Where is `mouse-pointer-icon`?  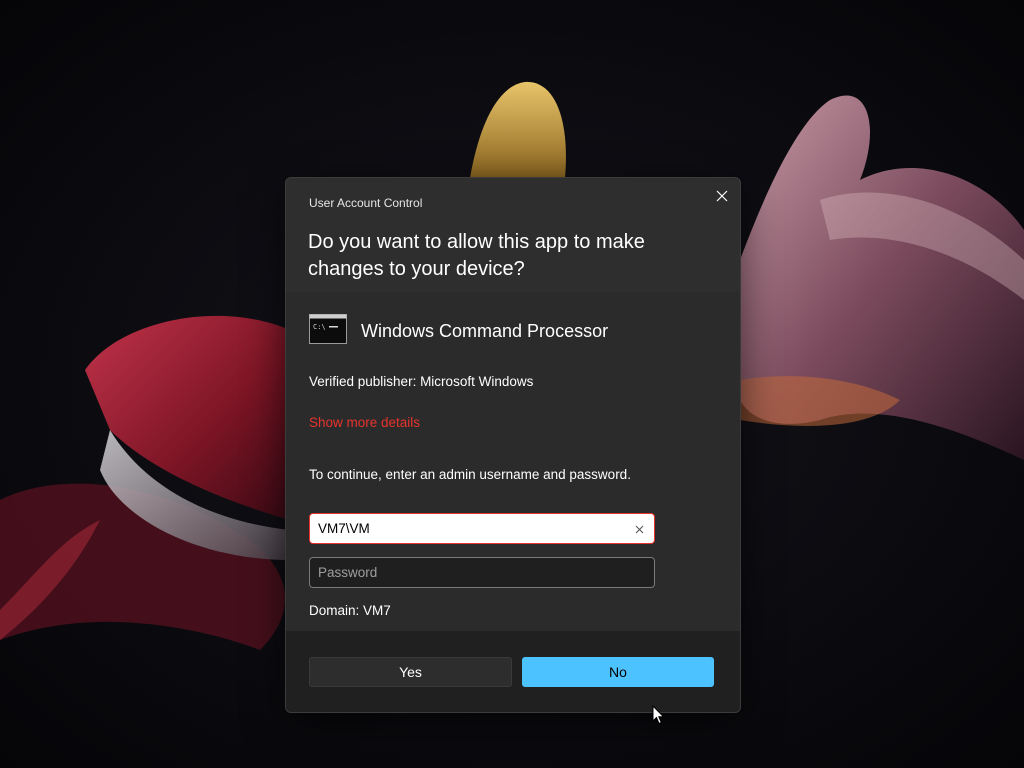 mouse-pointer-icon is located at coordinates (658, 715).